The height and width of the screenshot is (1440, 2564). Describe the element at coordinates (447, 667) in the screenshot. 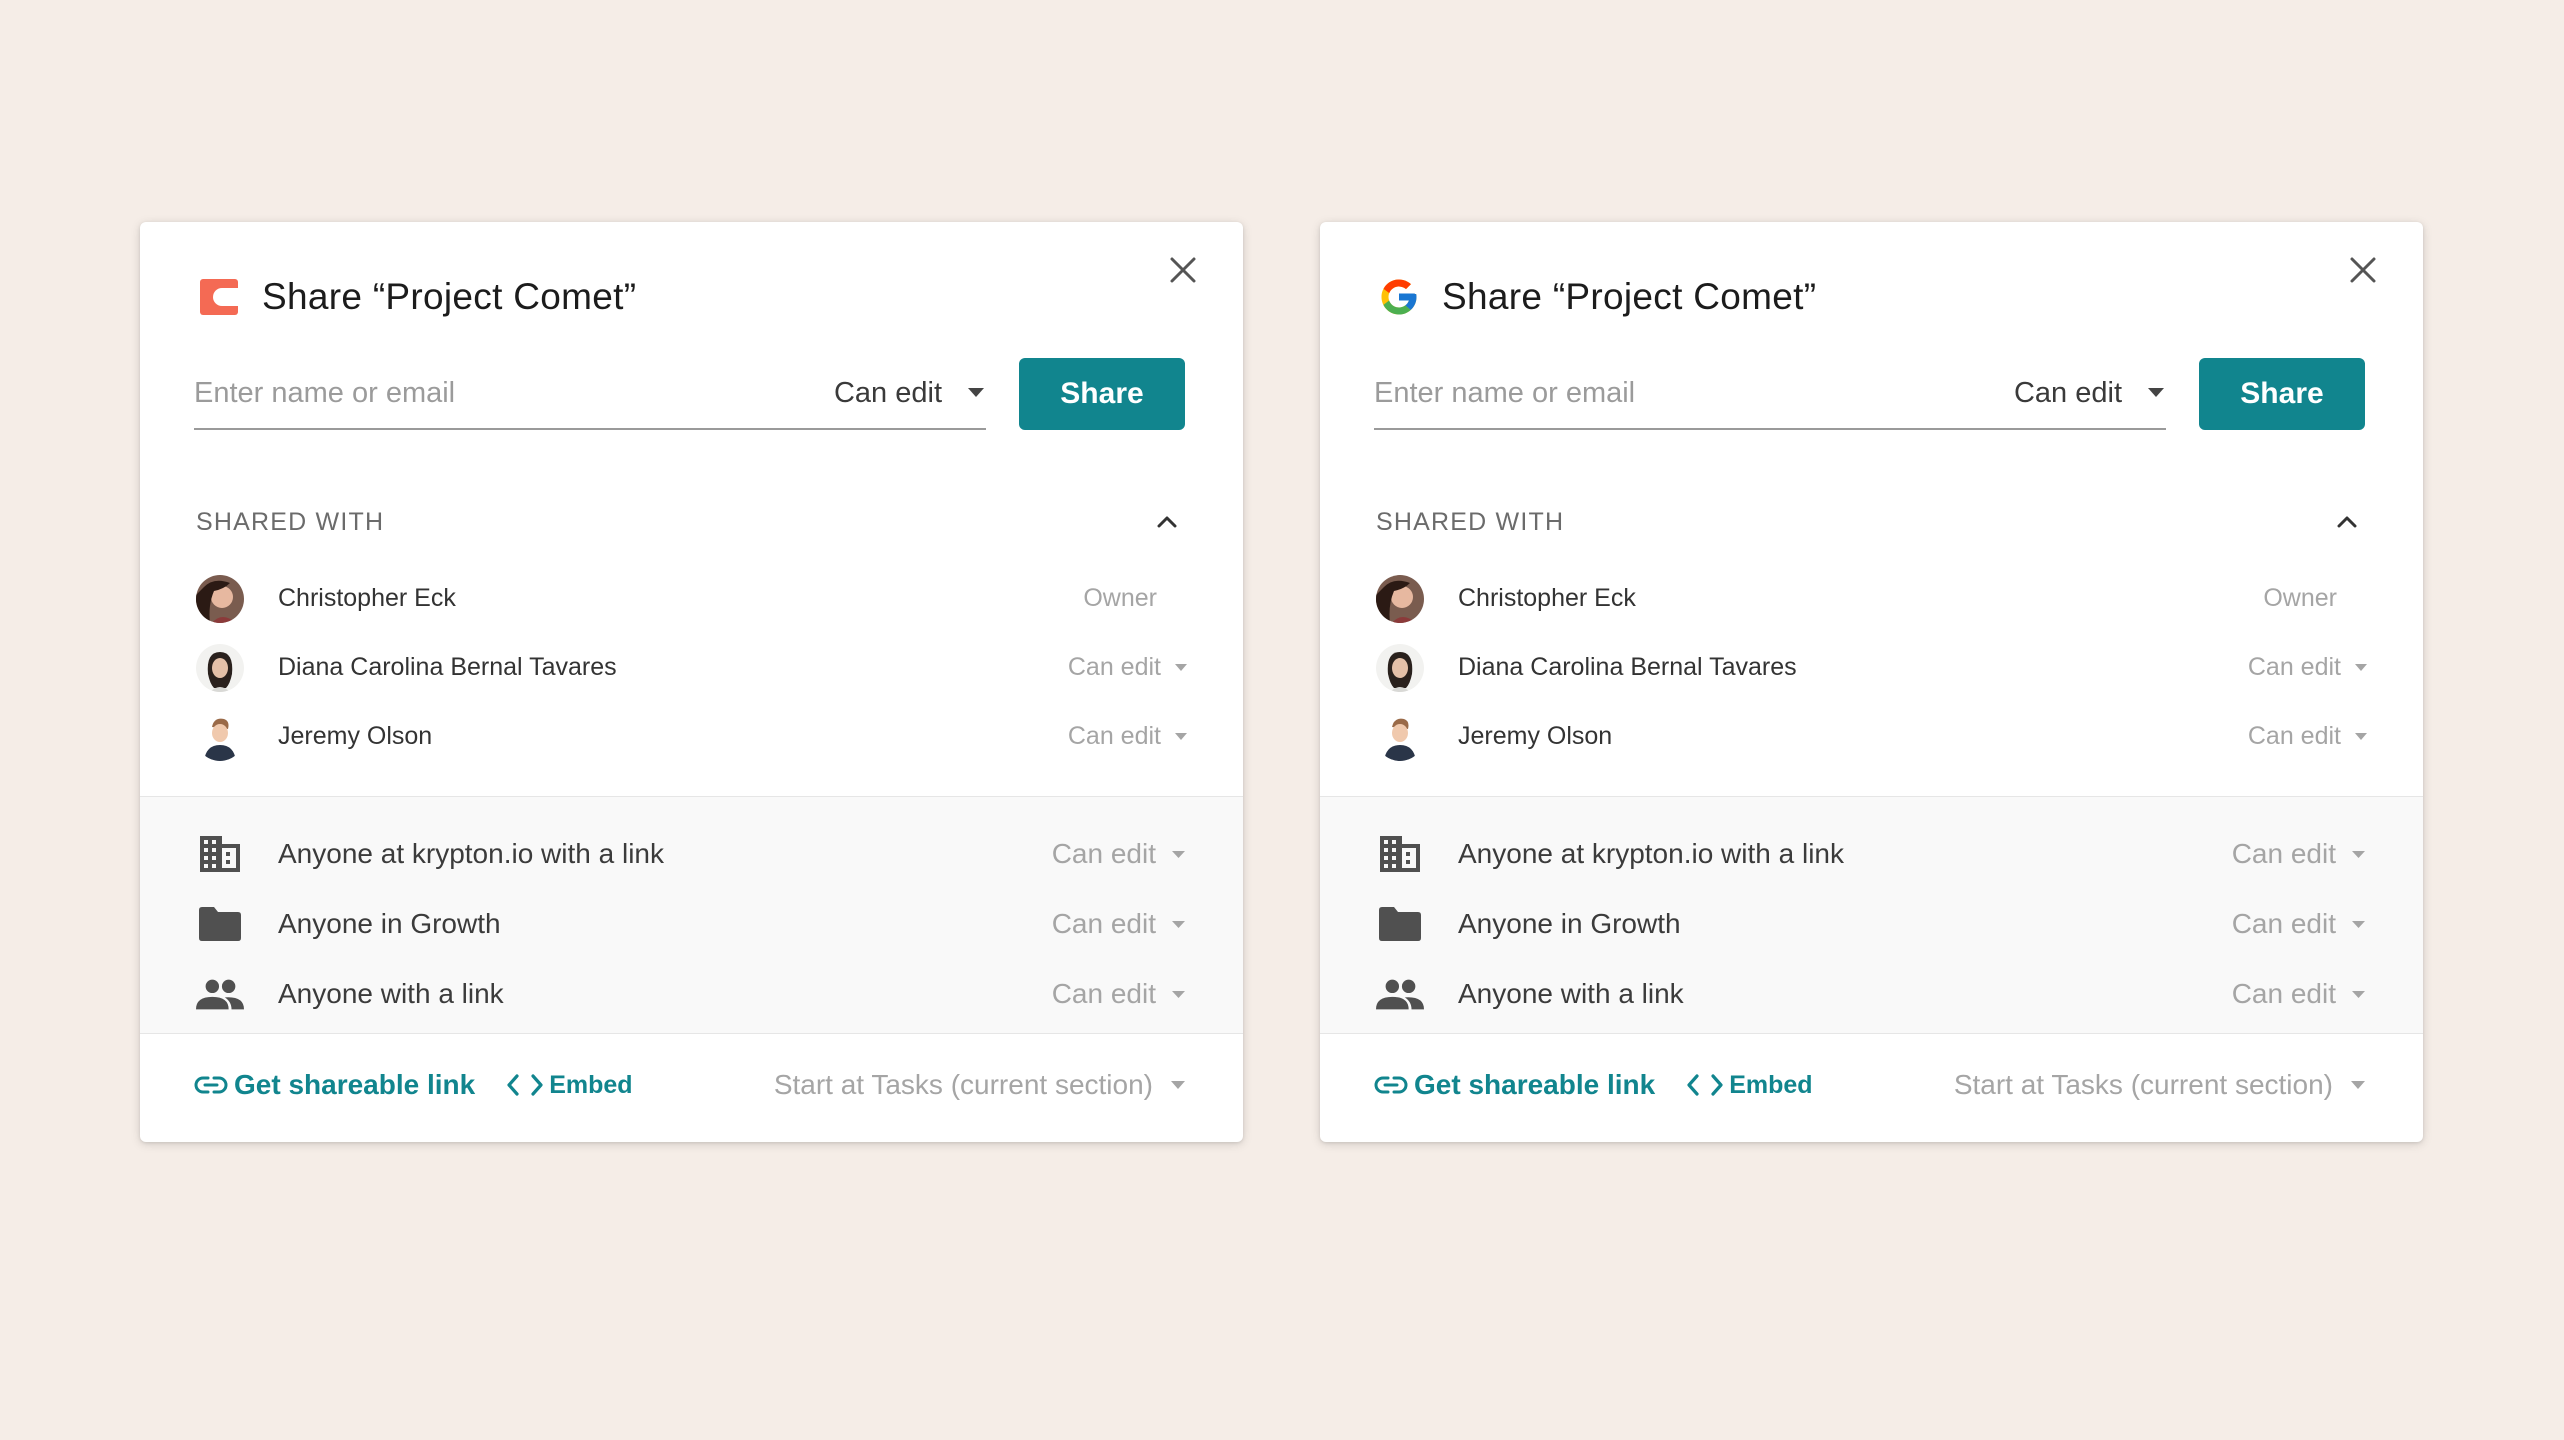

I see `person-name: Diana Carolina Bernal Tavares` at that location.